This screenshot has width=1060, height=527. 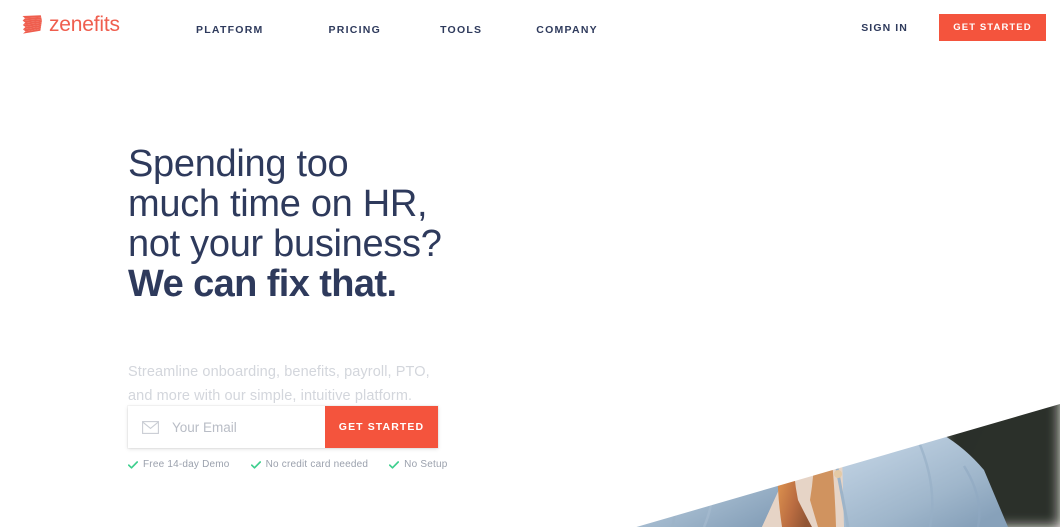 I want to click on perk-item: No Setup, so click(x=418, y=464).